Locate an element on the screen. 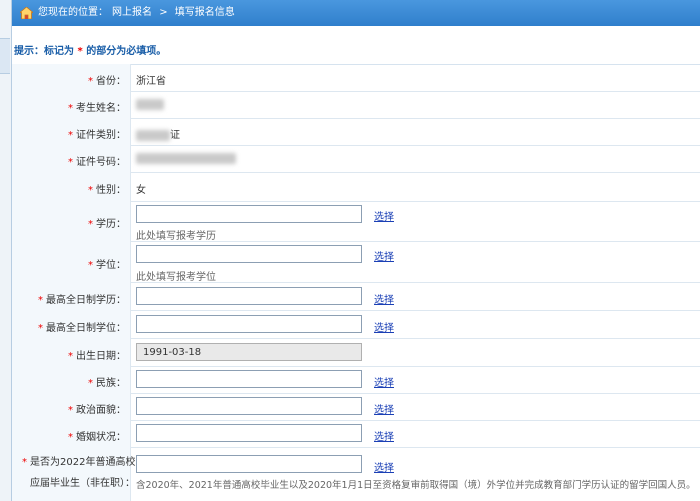  label-cell: * 婚姻状况： is located at coordinates (71, 433).